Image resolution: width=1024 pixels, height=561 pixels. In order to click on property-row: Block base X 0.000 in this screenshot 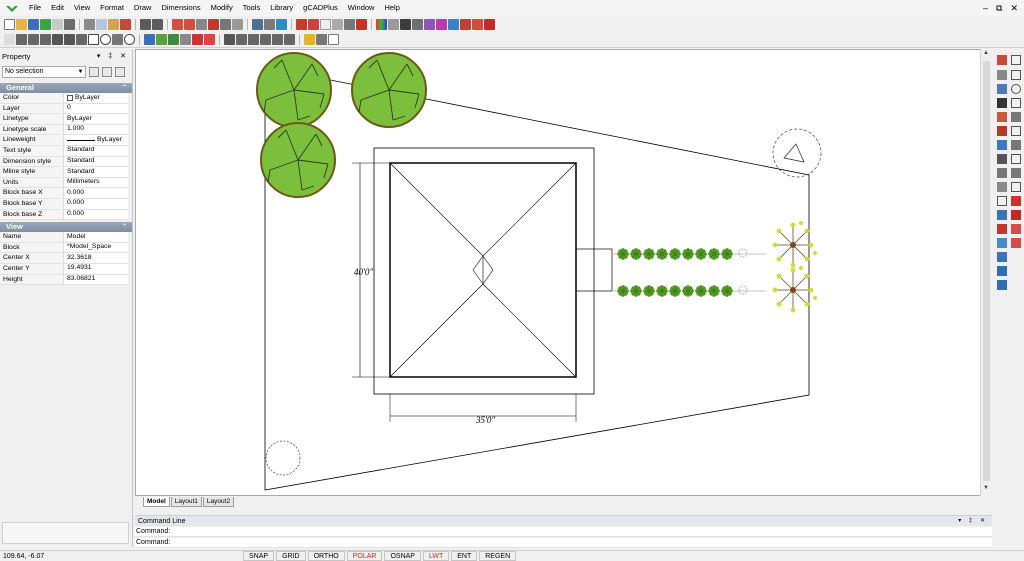, I will do `click(66, 193)`.